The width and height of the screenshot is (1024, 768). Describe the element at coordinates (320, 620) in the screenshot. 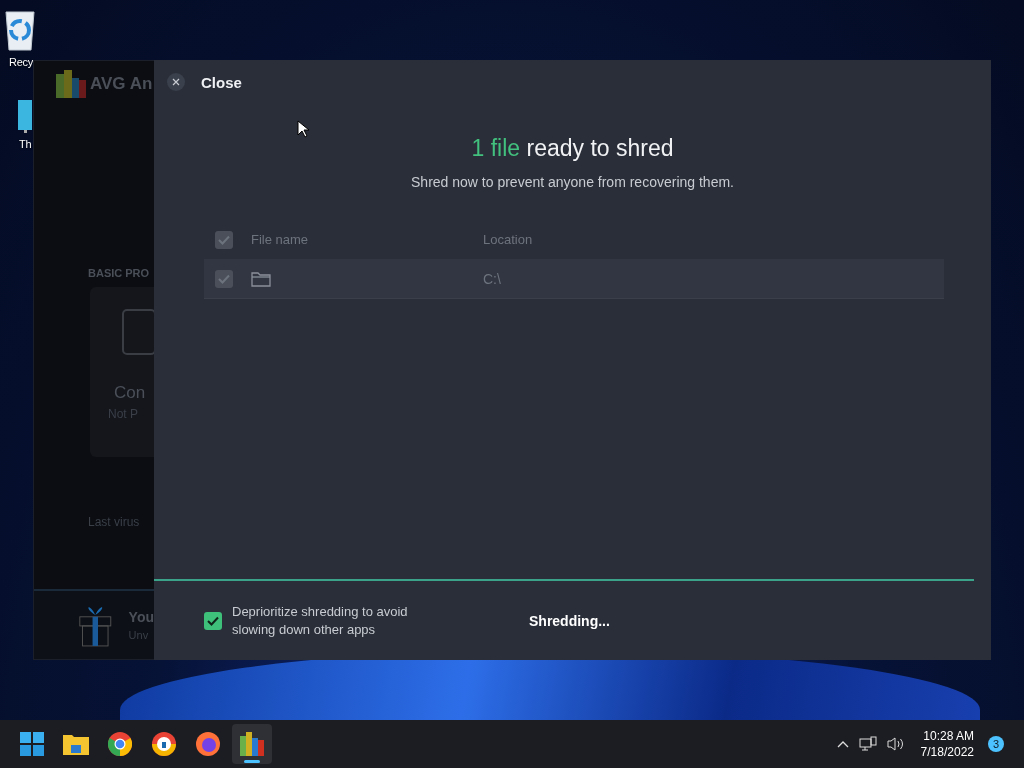

I see `checkbox-label: Deprioritize shredding to avoid slowing down other apps` at that location.